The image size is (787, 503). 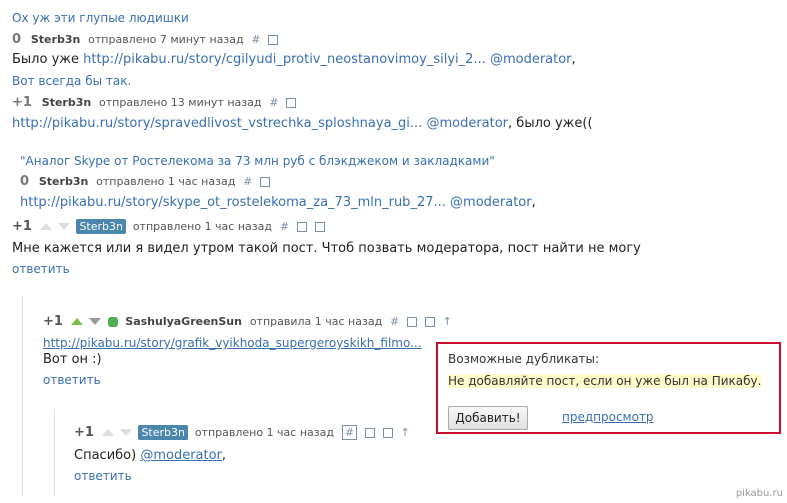 I want to click on comment-header: +1 Sterb3n отправлено 1 час назад #, so click(x=168, y=226).